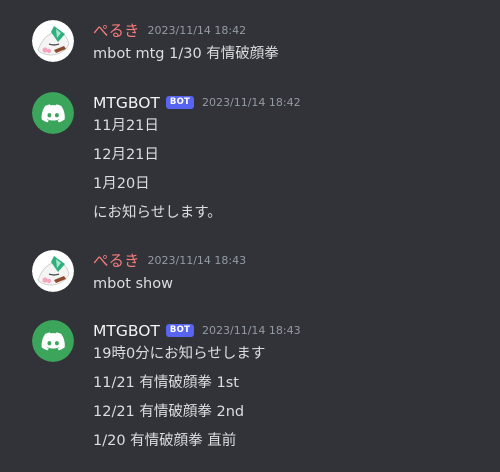 The width and height of the screenshot is (500, 472). Describe the element at coordinates (169, 412) in the screenshot. I see `message-text: 12/21 有情破顔拳 2nd` at that location.